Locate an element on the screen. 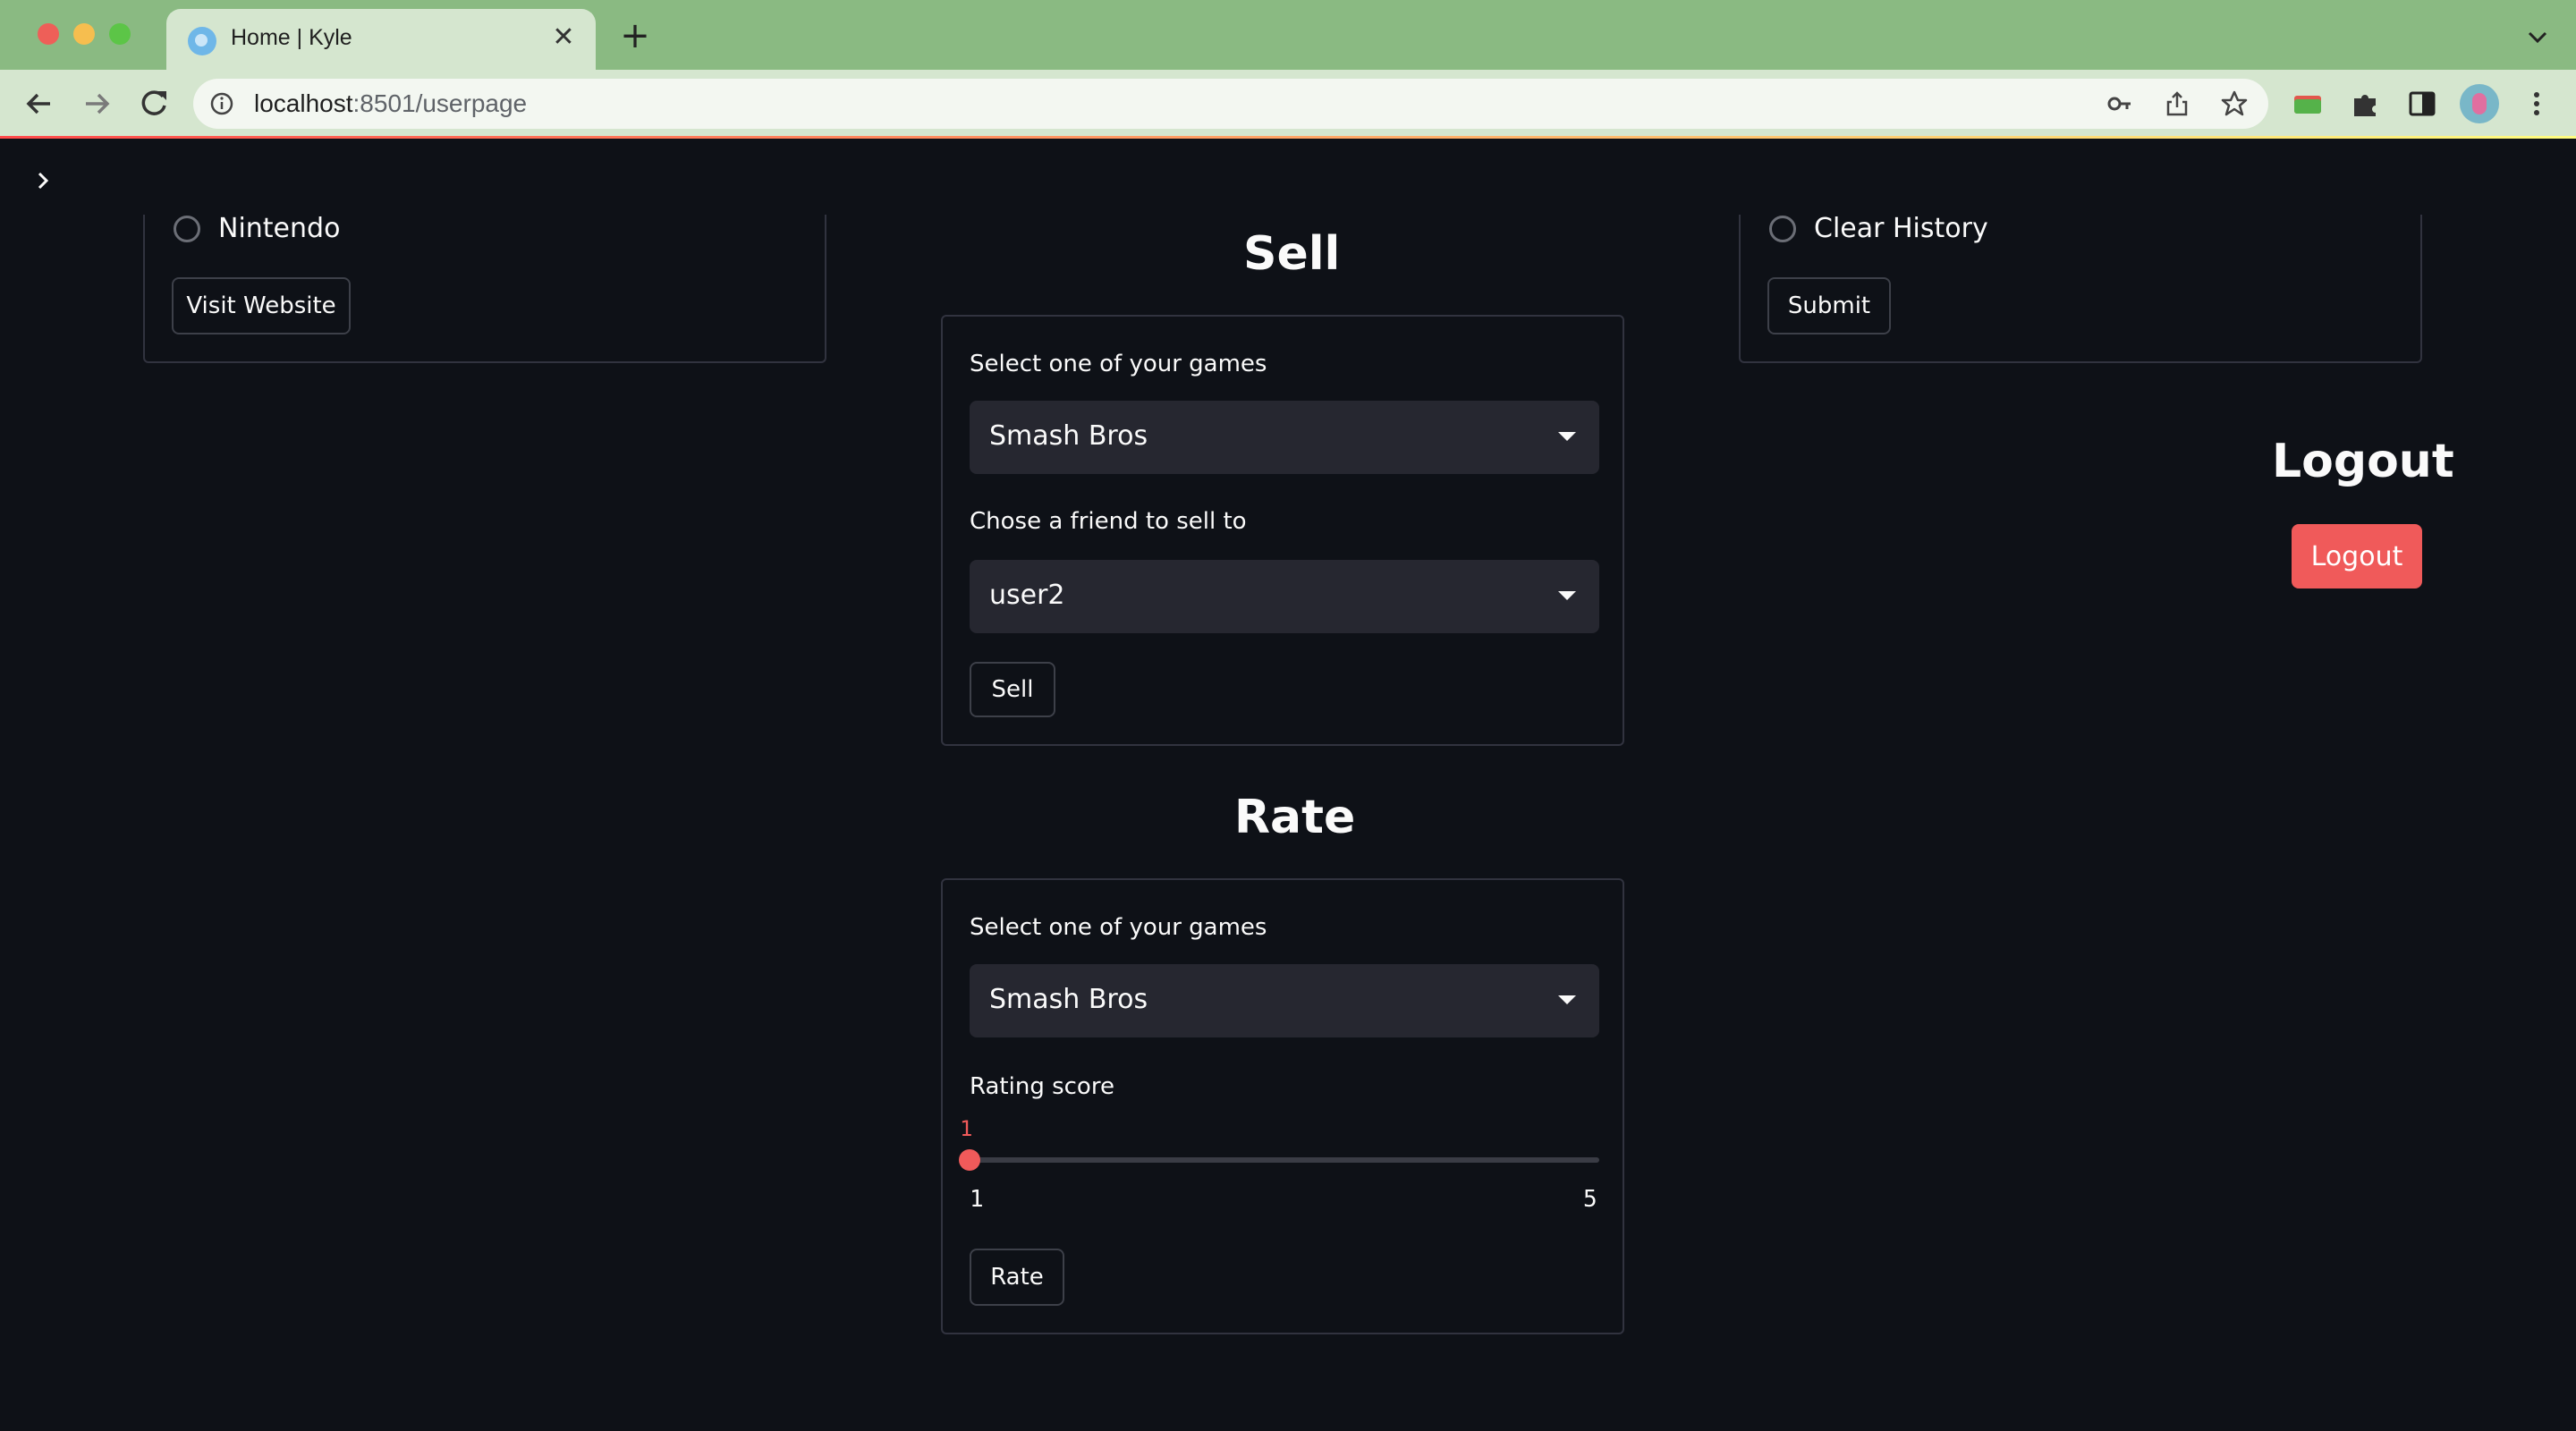  reload-icon is located at coordinates (154, 104).